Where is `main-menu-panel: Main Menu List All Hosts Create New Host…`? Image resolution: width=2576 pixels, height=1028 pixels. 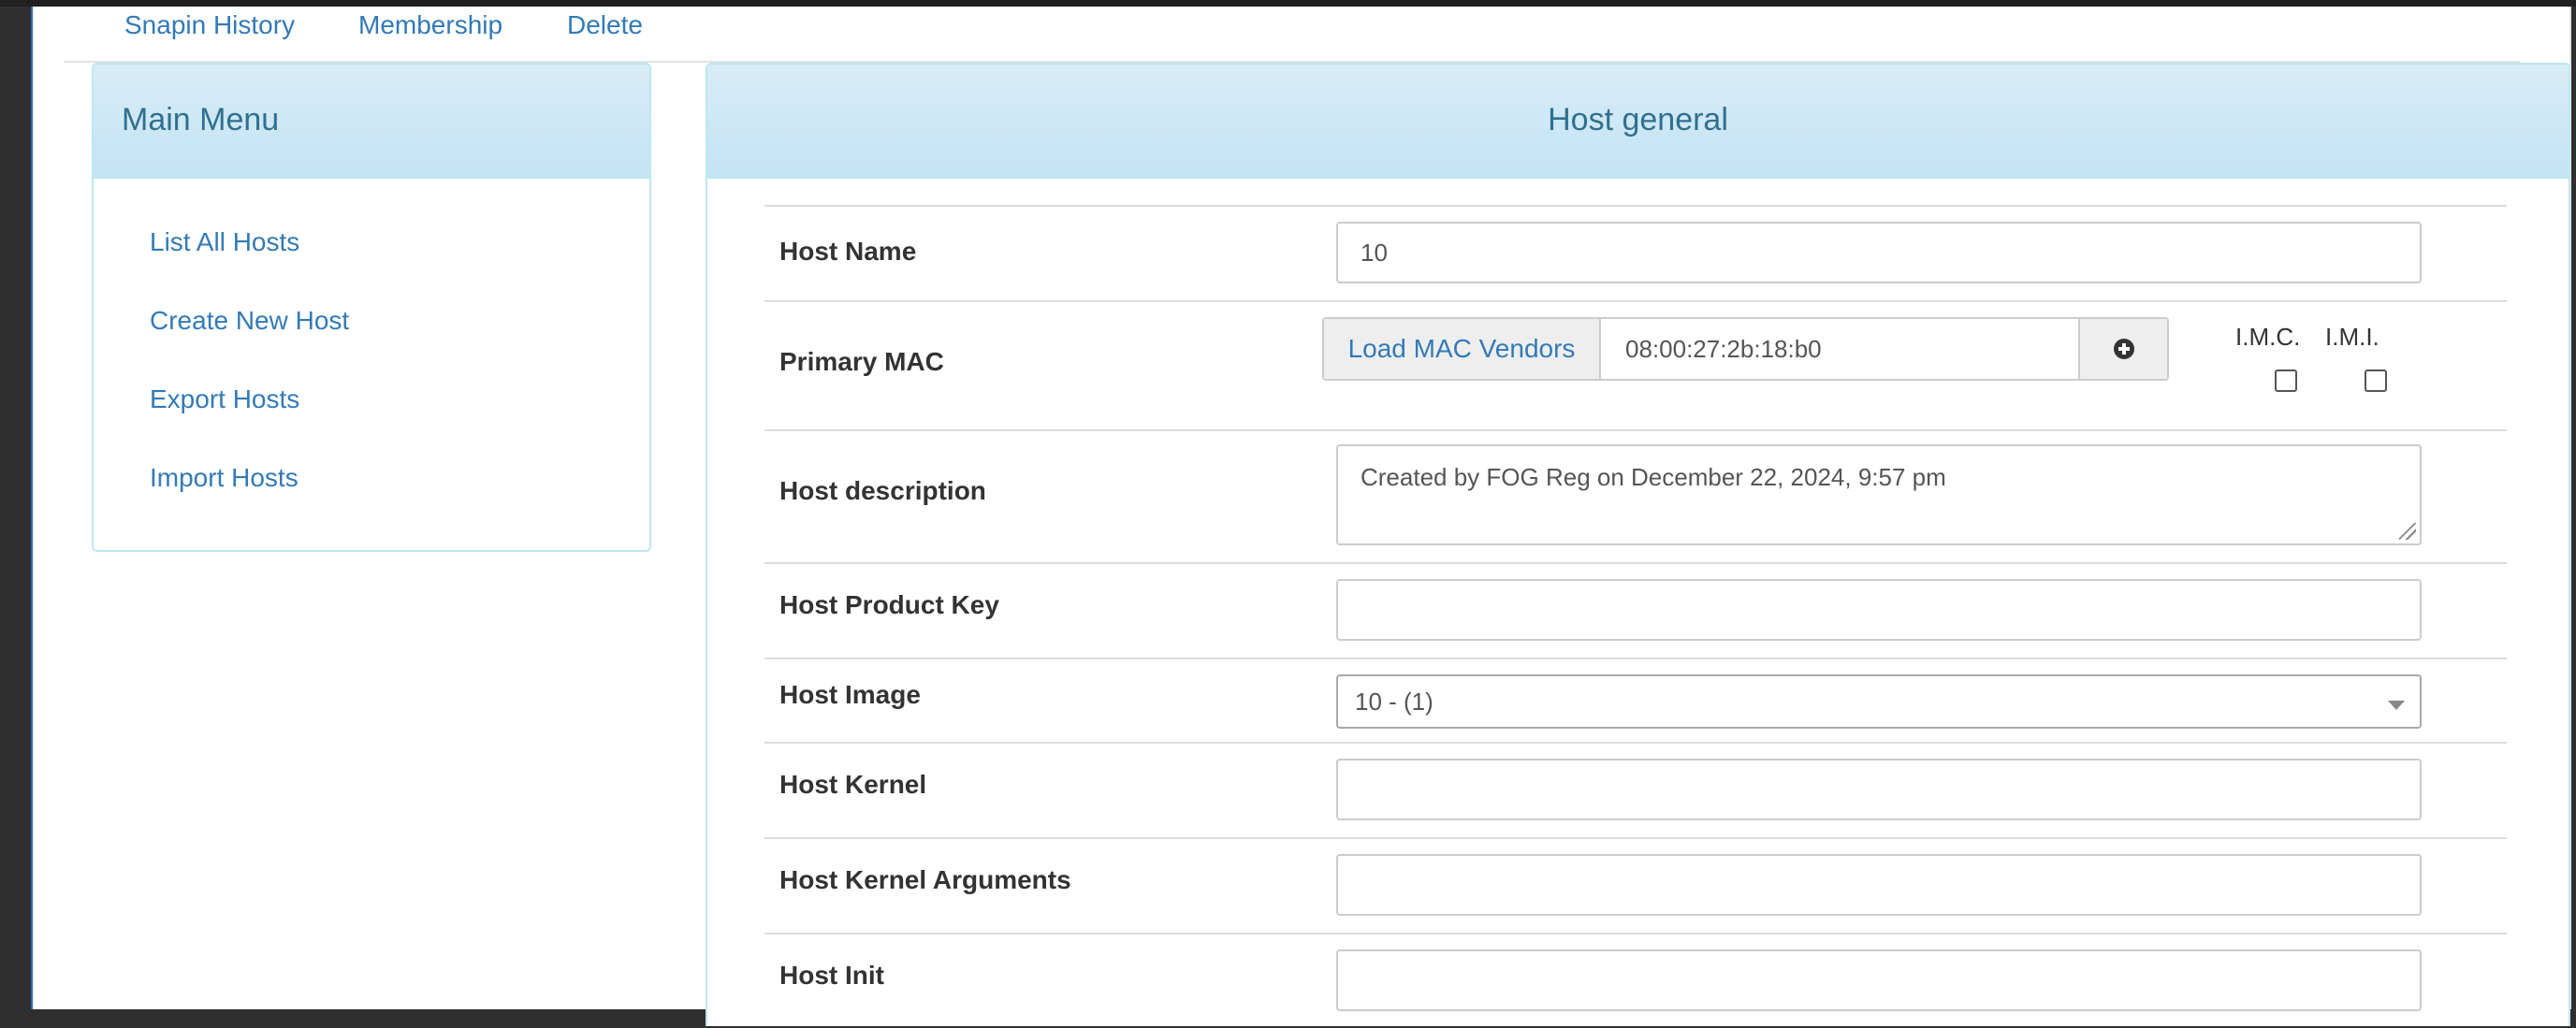 main-menu-panel: Main Menu List All Hosts Create New Host… is located at coordinates (371, 307).